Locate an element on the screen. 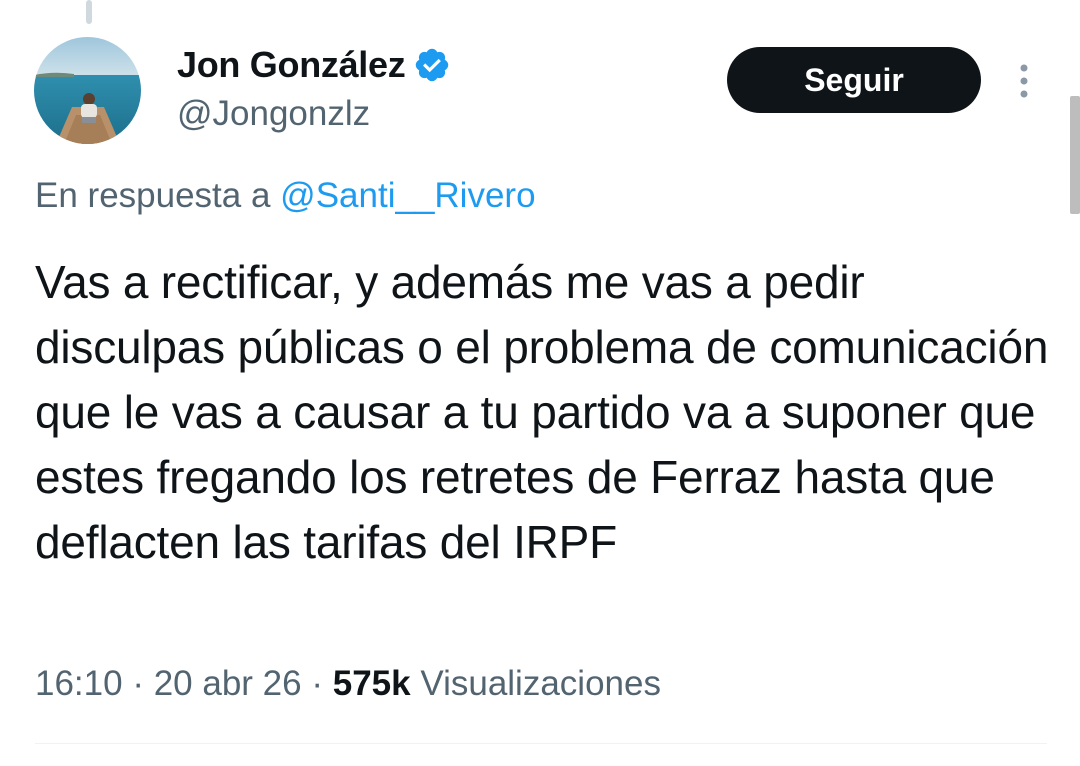 The image size is (1080, 766). reply-prefix: En respuesta a is located at coordinates (153, 195).